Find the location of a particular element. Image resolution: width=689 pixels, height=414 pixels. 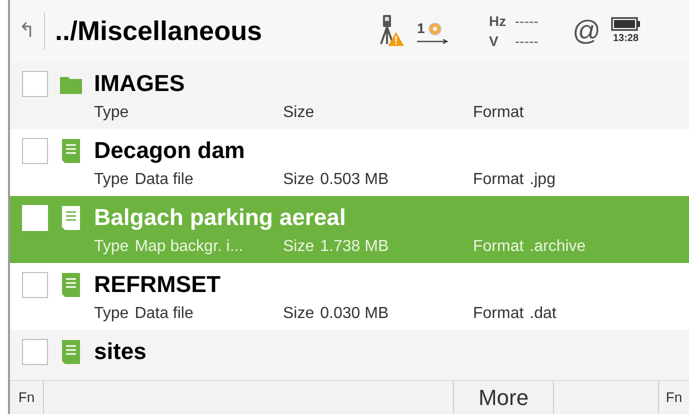

station-number: 1 is located at coordinates (421, 28).